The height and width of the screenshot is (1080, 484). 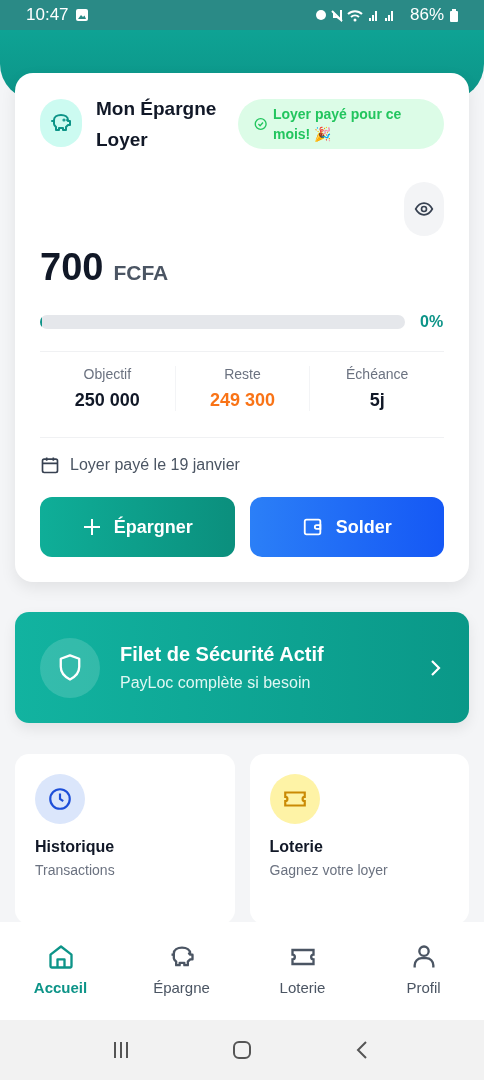 What do you see at coordinates (81, 15) in the screenshot?
I see `image-icon` at bounding box center [81, 15].